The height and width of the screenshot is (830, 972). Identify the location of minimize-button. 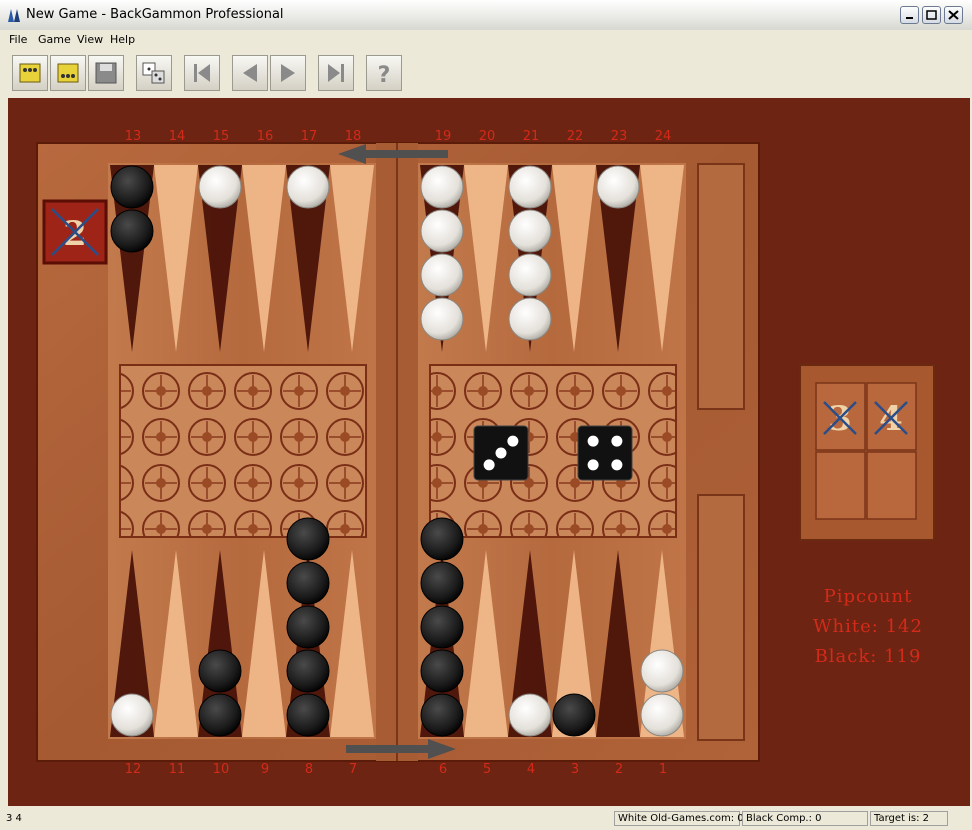
(909, 15).